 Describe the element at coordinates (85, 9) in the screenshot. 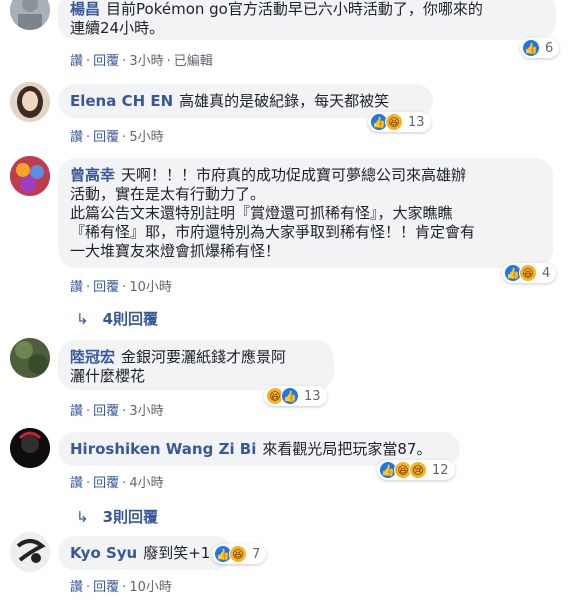

I see `comment-author: 楊昌` at that location.